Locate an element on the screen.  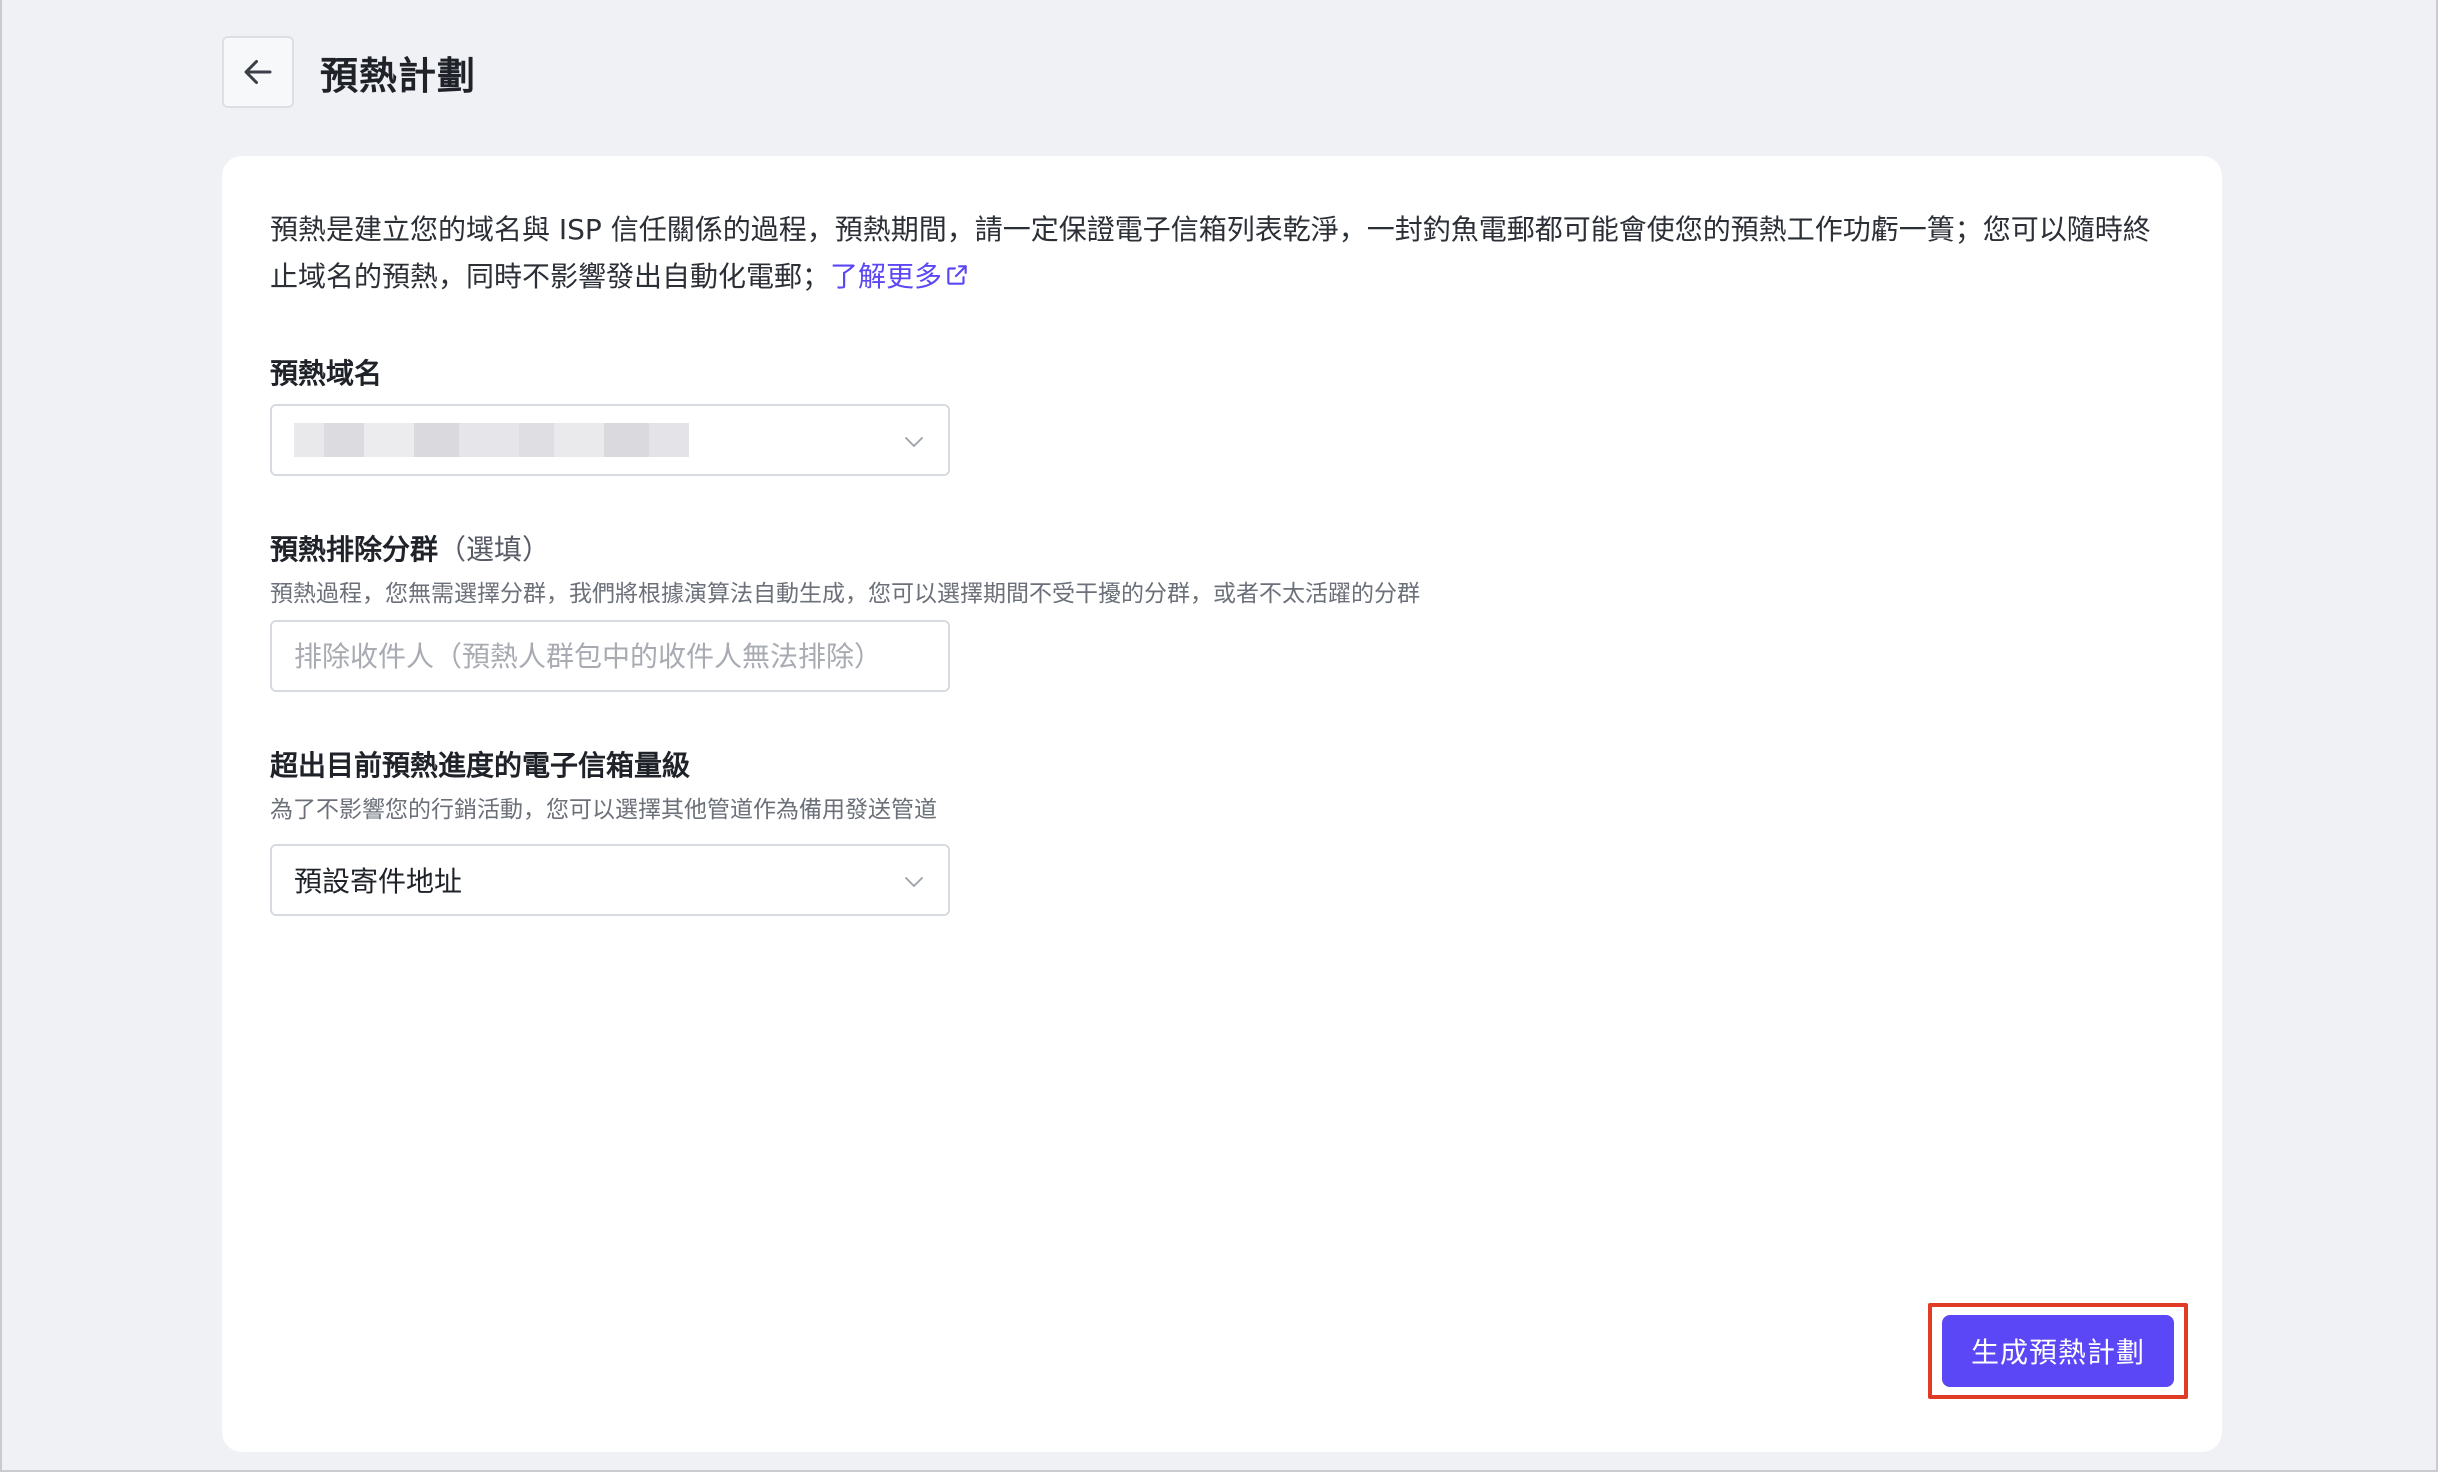
domain-label: 預熱域名 is located at coordinates (326, 373).